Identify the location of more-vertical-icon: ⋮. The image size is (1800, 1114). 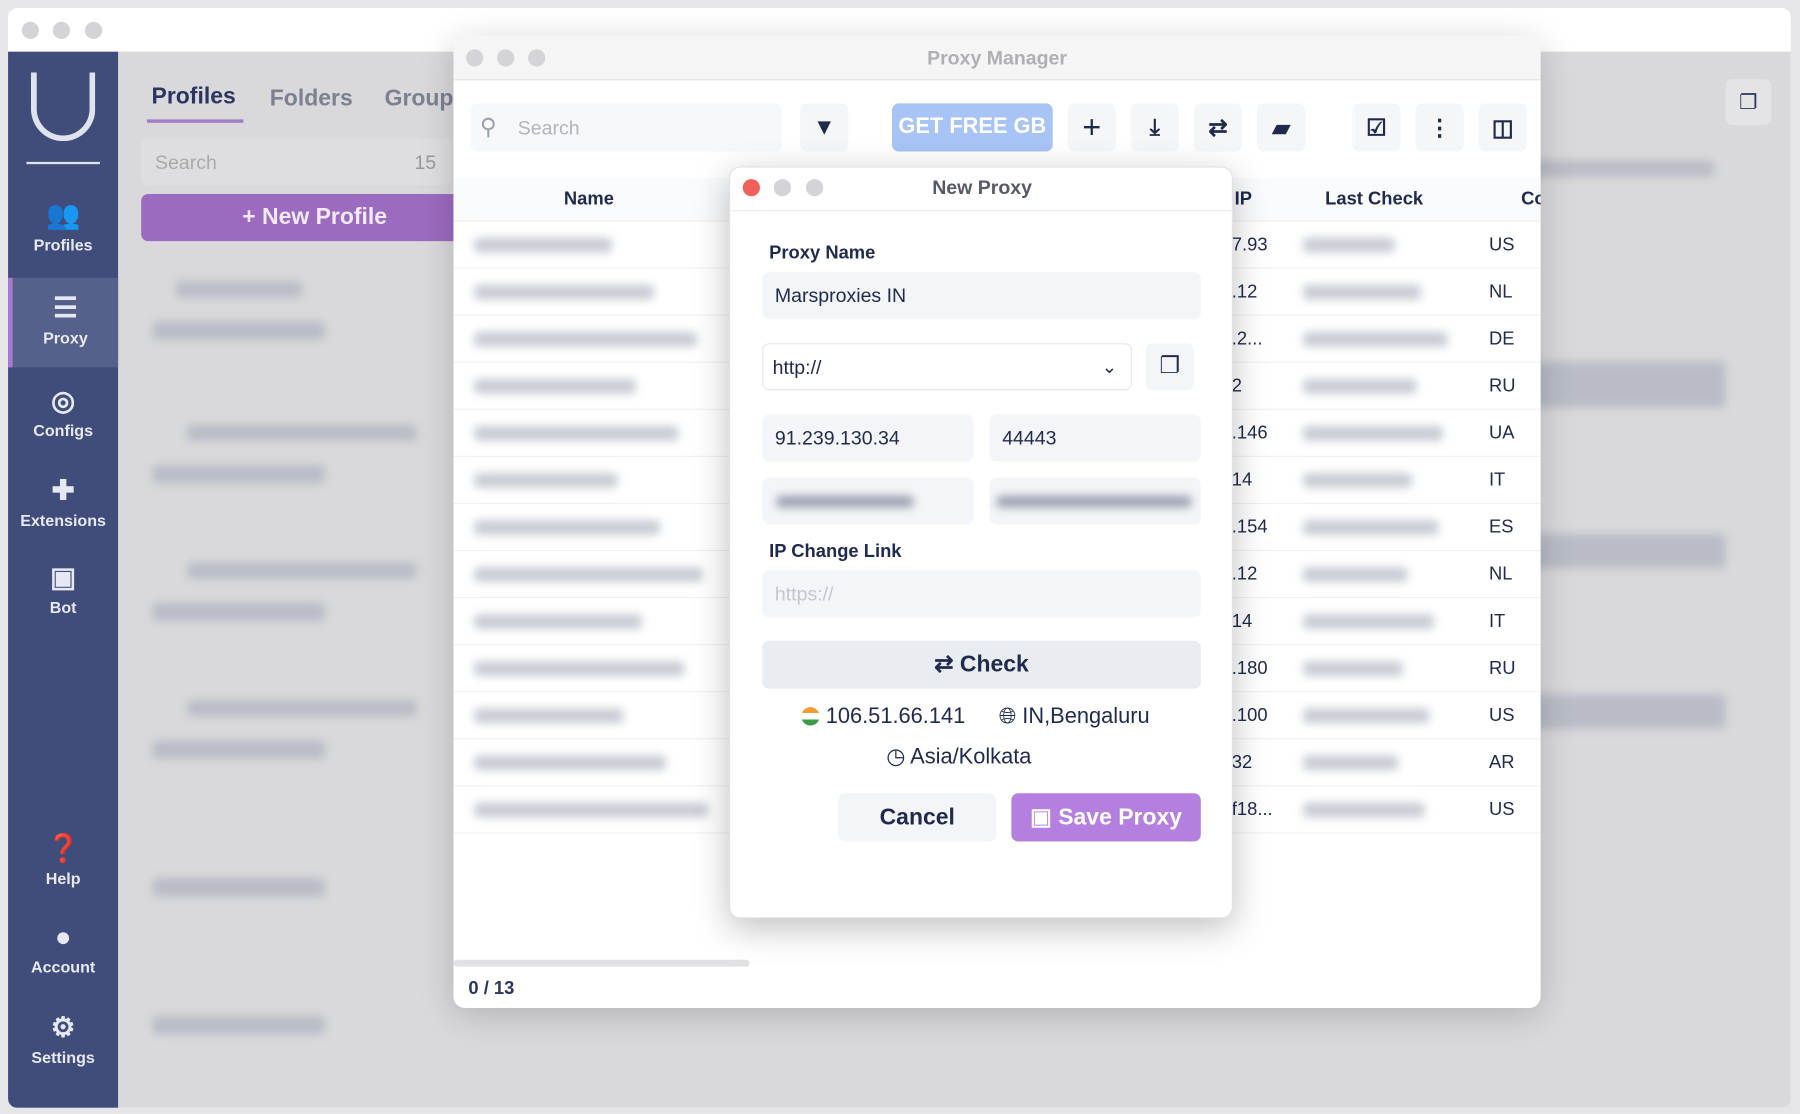
(1439, 127).